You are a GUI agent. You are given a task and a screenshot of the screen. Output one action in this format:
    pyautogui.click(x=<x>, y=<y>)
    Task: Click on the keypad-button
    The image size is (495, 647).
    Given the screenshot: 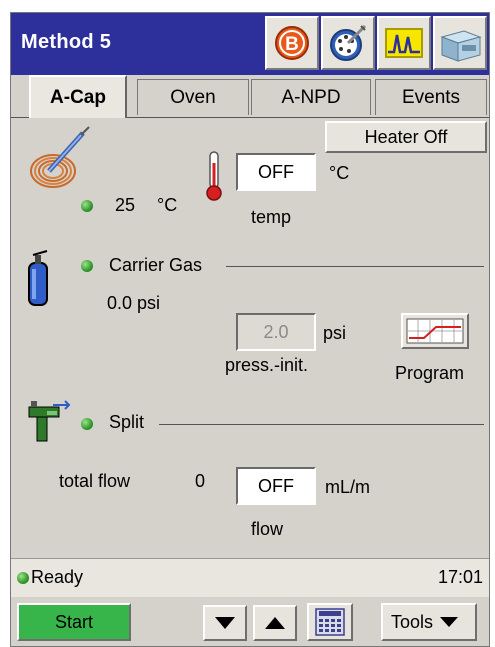 What is the action you would take?
    pyautogui.click(x=330, y=622)
    